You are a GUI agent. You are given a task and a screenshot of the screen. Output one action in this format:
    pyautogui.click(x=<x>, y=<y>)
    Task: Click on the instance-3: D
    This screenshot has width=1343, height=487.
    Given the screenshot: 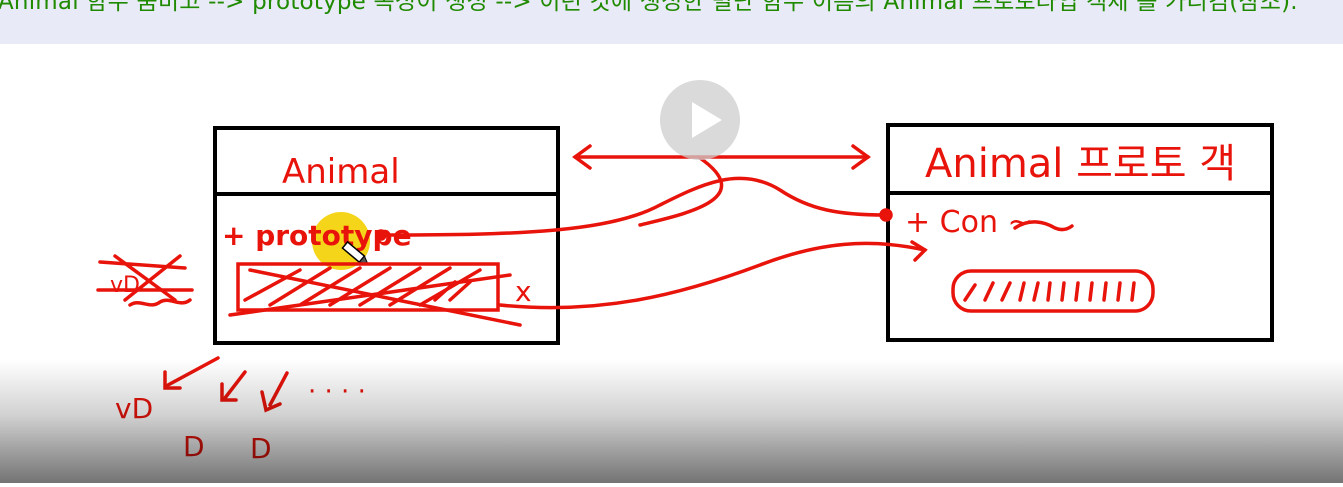 What is the action you would take?
    pyautogui.click(x=261, y=448)
    